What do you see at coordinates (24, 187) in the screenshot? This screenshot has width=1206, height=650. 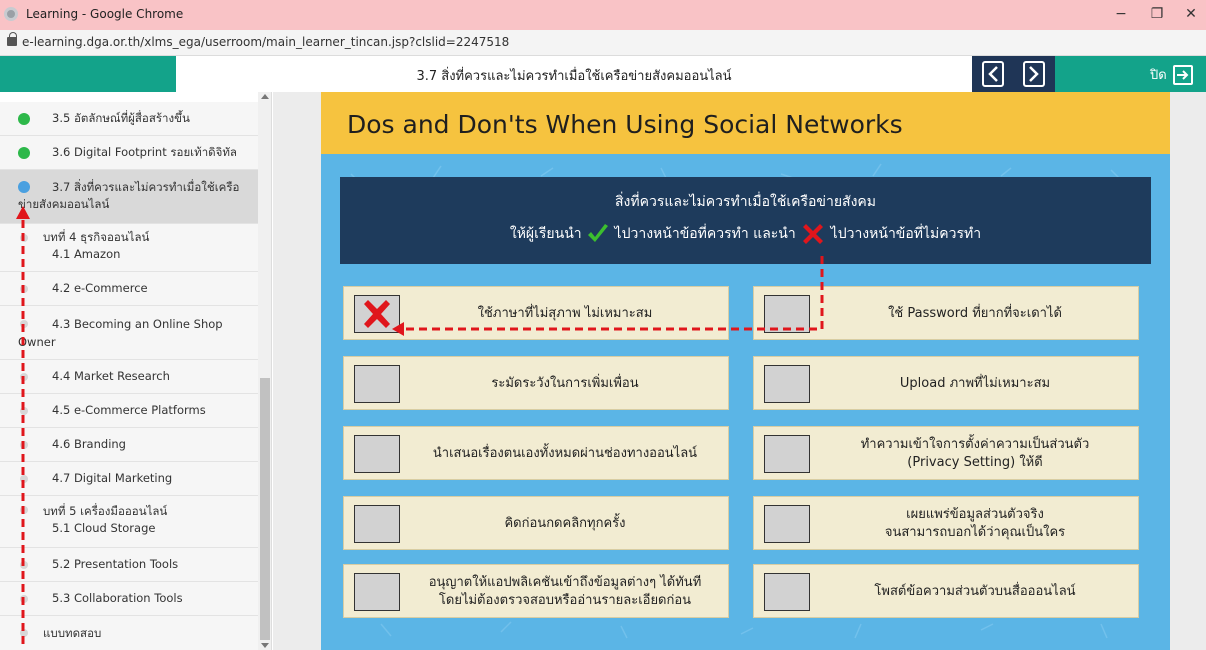 I see `current-status-icon` at bounding box center [24, 187].